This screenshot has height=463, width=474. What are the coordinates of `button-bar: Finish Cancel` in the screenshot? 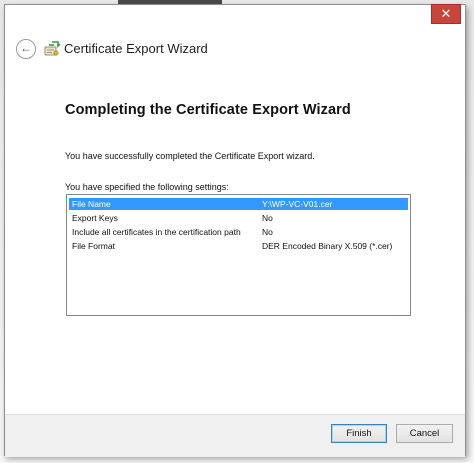 It's located at (235, 435).